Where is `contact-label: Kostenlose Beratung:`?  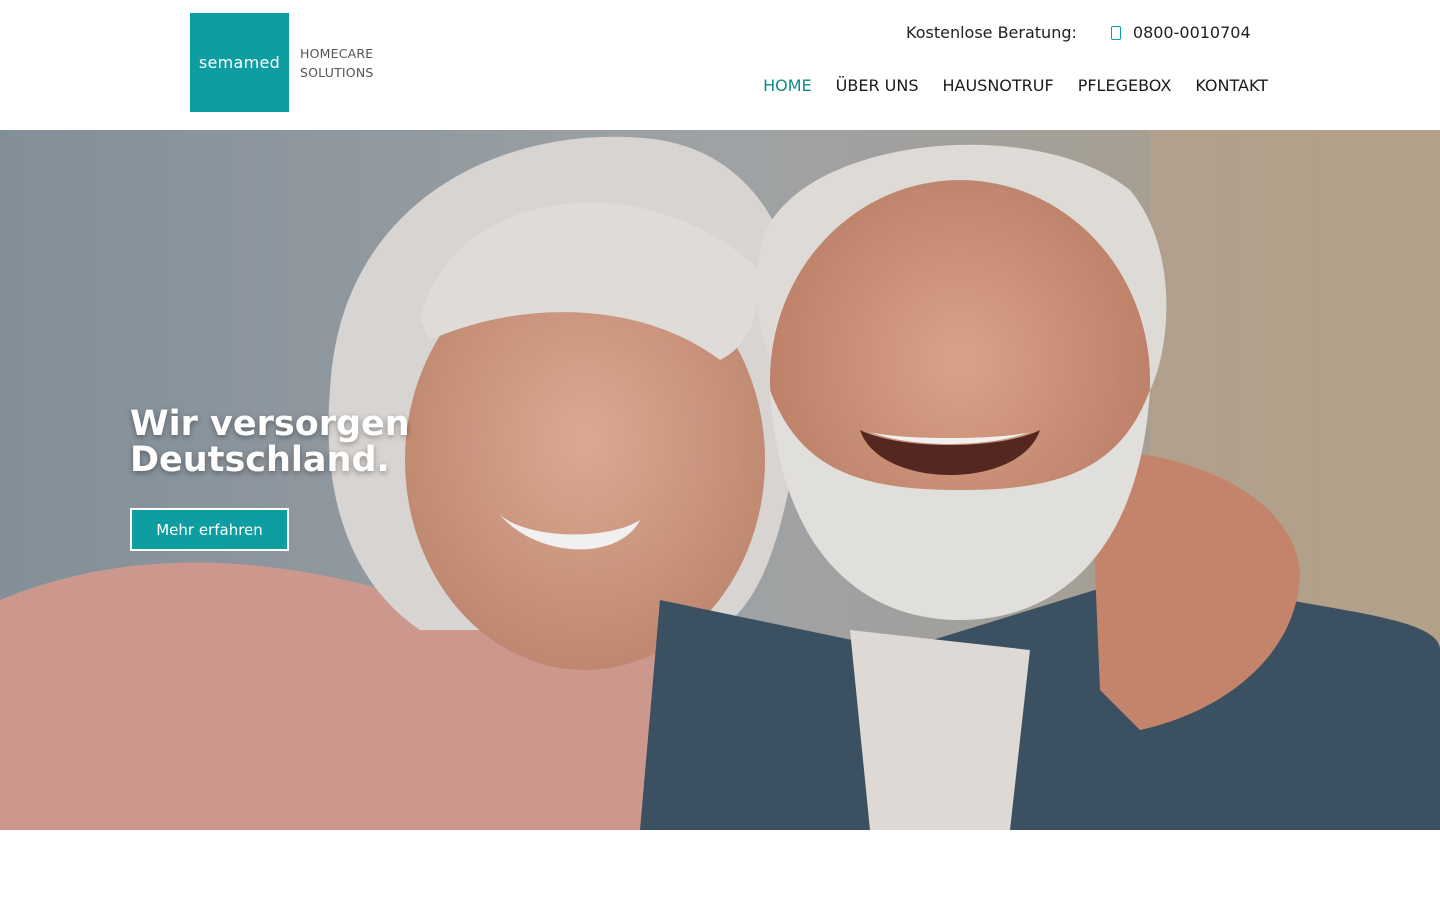
contact-label: Kostenlose Beratung: is located at coordinates (991, 32).